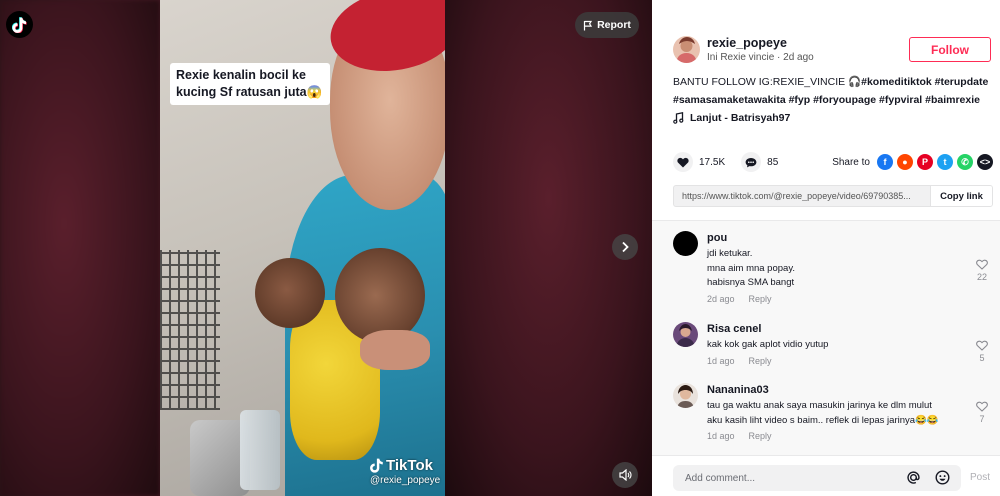 The width and height of the screenshot is (1000, 496). What do you see at coordinates (982, 351) in the screenshot?
I see `comment-like-button: 5` at bounding box center [982, 351].